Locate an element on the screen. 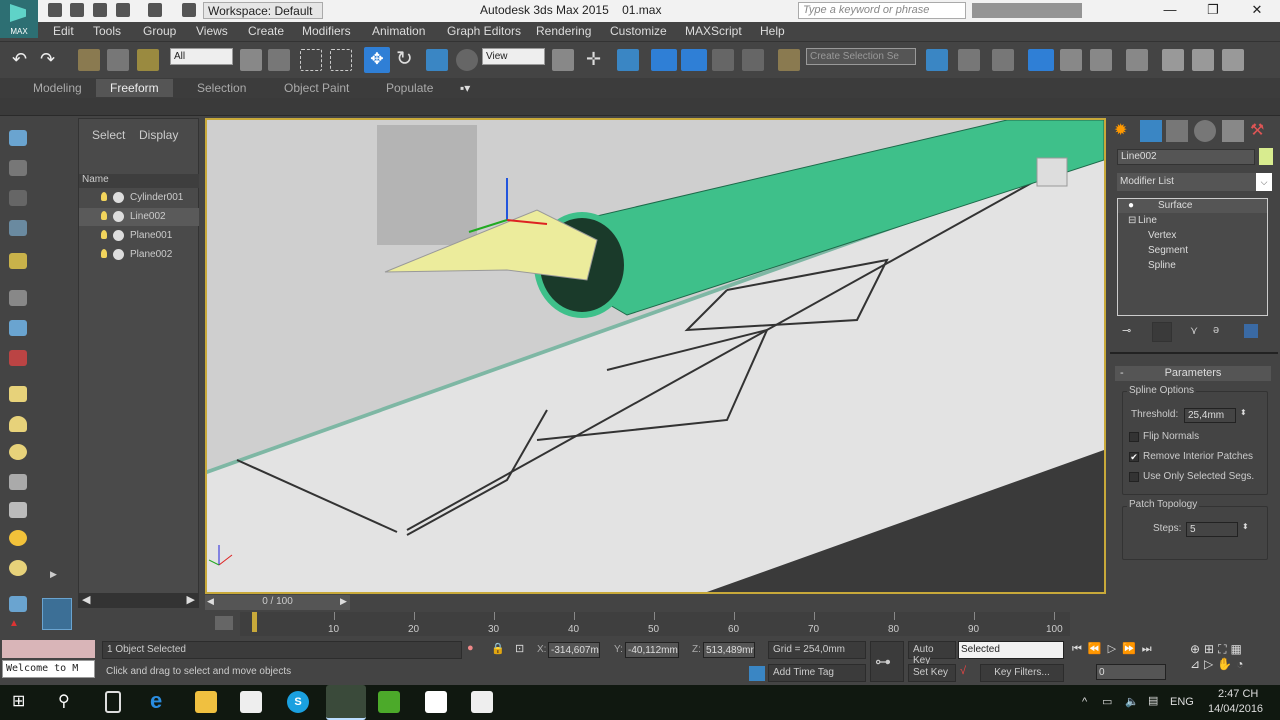 The image size is (1280, 720). angle-snap-icon is located at coordinates (694, 60).